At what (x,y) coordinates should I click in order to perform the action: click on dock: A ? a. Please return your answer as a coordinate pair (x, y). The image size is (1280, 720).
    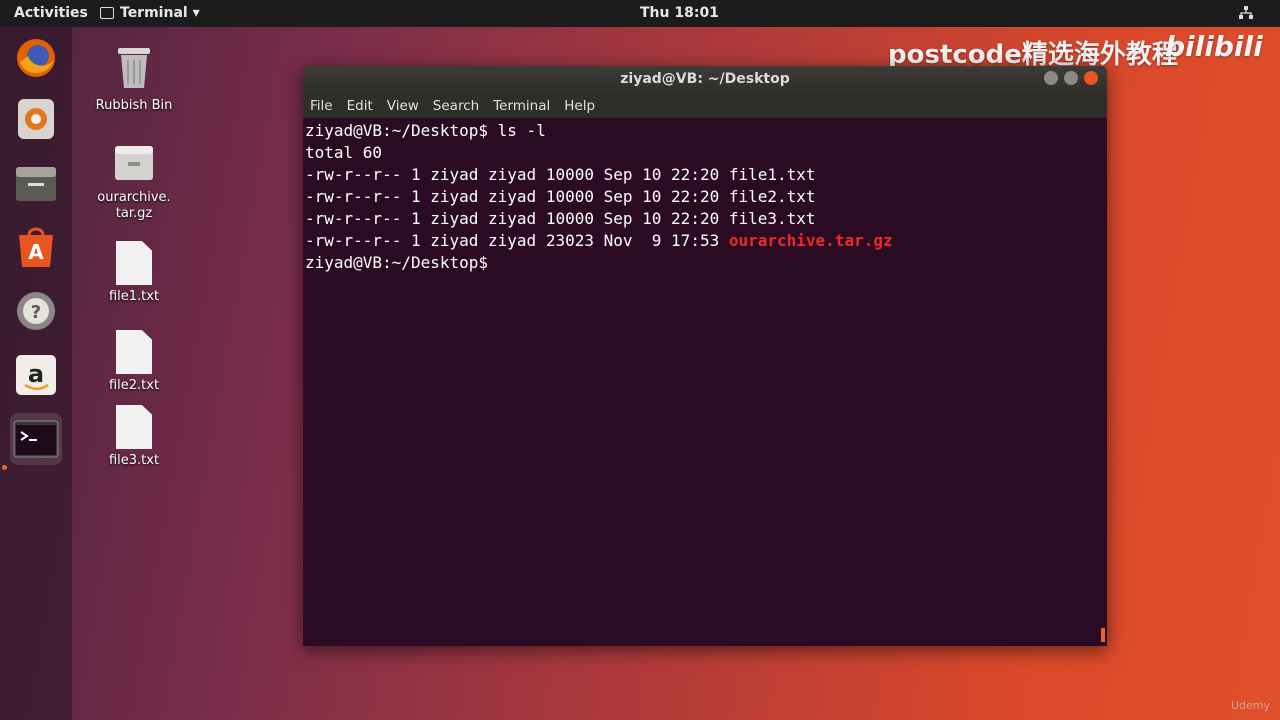
    Looking at the image, I should click on (36, 373).